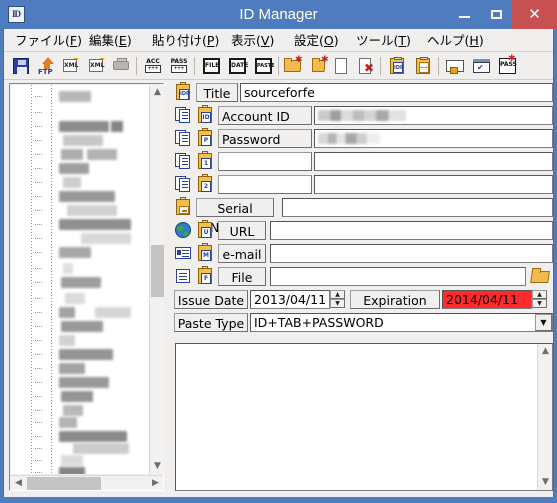  I want to click on tree-hscrollbar: ◀ ▶, so click(87, 482).